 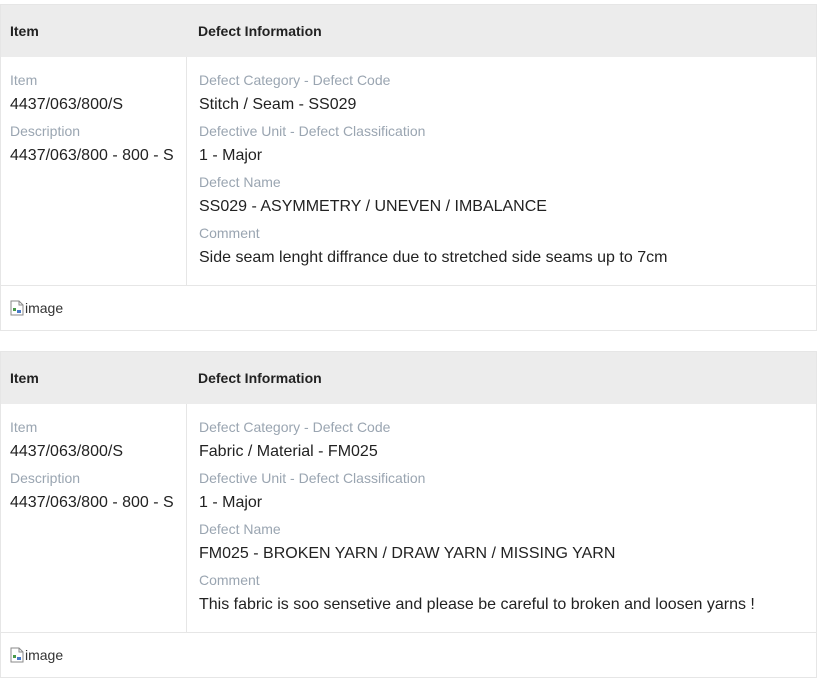 What do you see at coordinates (278, 104) in the screenshot?
I see `defect-category-value: Stitch / Seam - SS029` at bounding box center [278, 104].